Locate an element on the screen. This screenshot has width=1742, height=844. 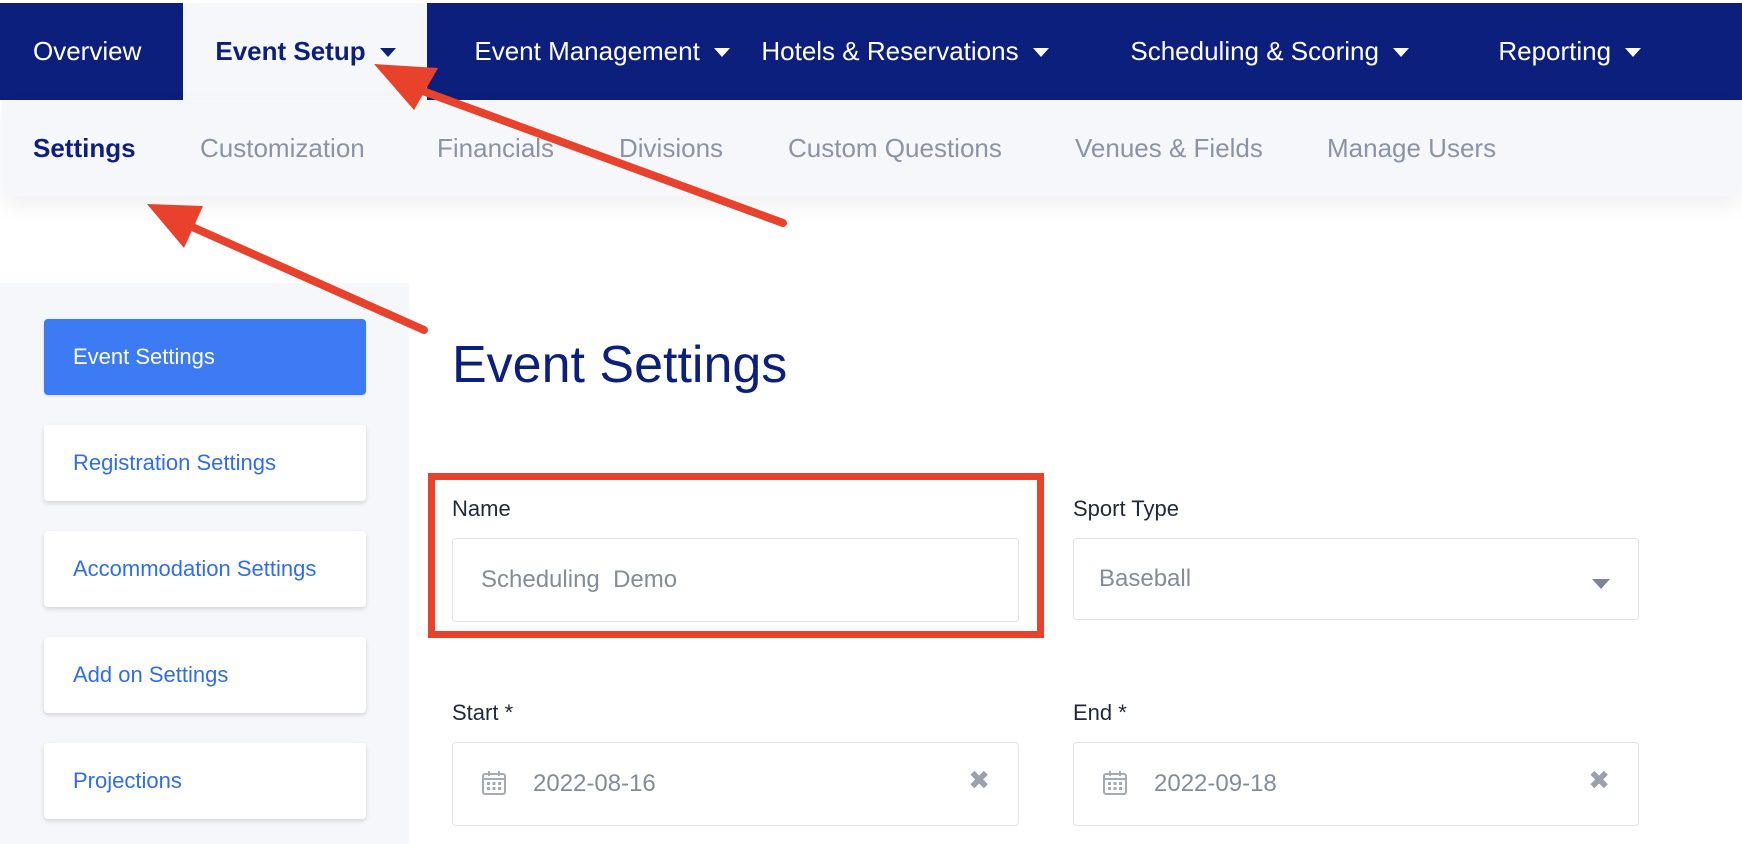
subtab-label: Settings is located at coordinates (84, 147).